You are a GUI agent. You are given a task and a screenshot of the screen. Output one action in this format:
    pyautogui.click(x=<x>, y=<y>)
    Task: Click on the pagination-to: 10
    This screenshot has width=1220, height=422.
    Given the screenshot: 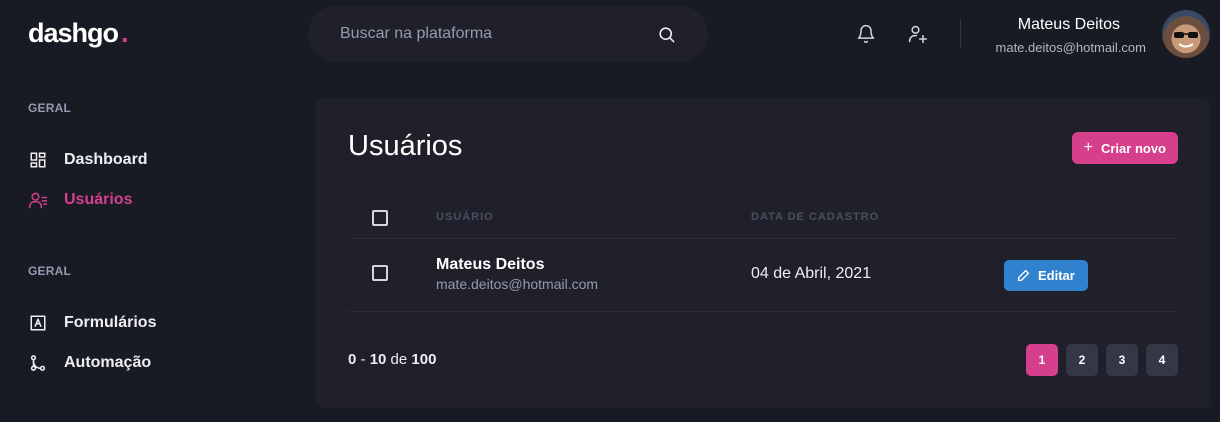 What is the action you would take?
    pyautogui.click(x=378, y=359)
    